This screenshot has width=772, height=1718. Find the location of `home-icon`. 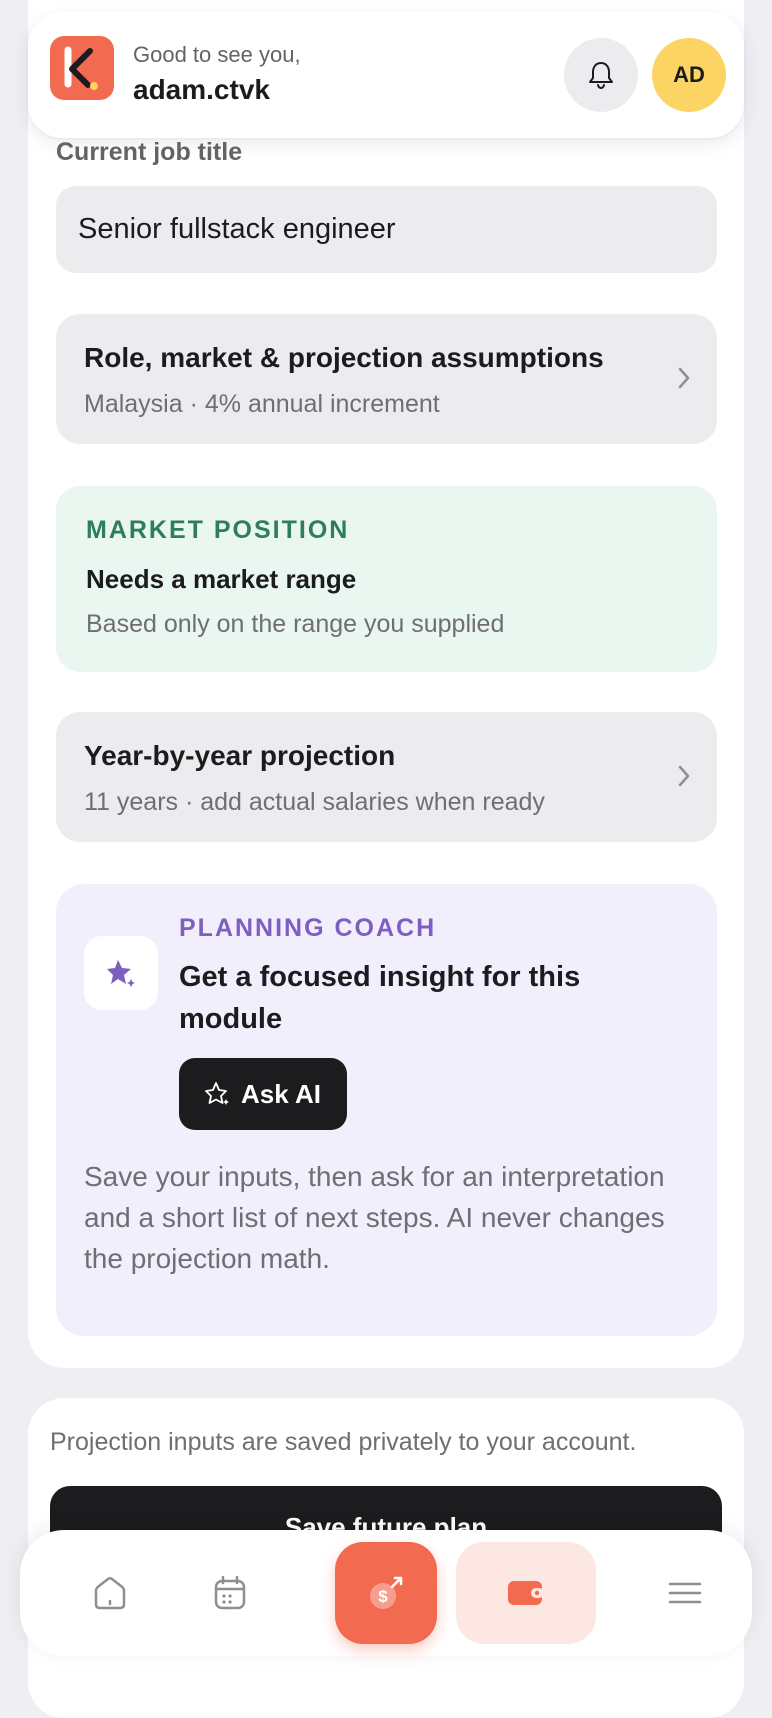

home-icon is located at coordinates (110, 1593).